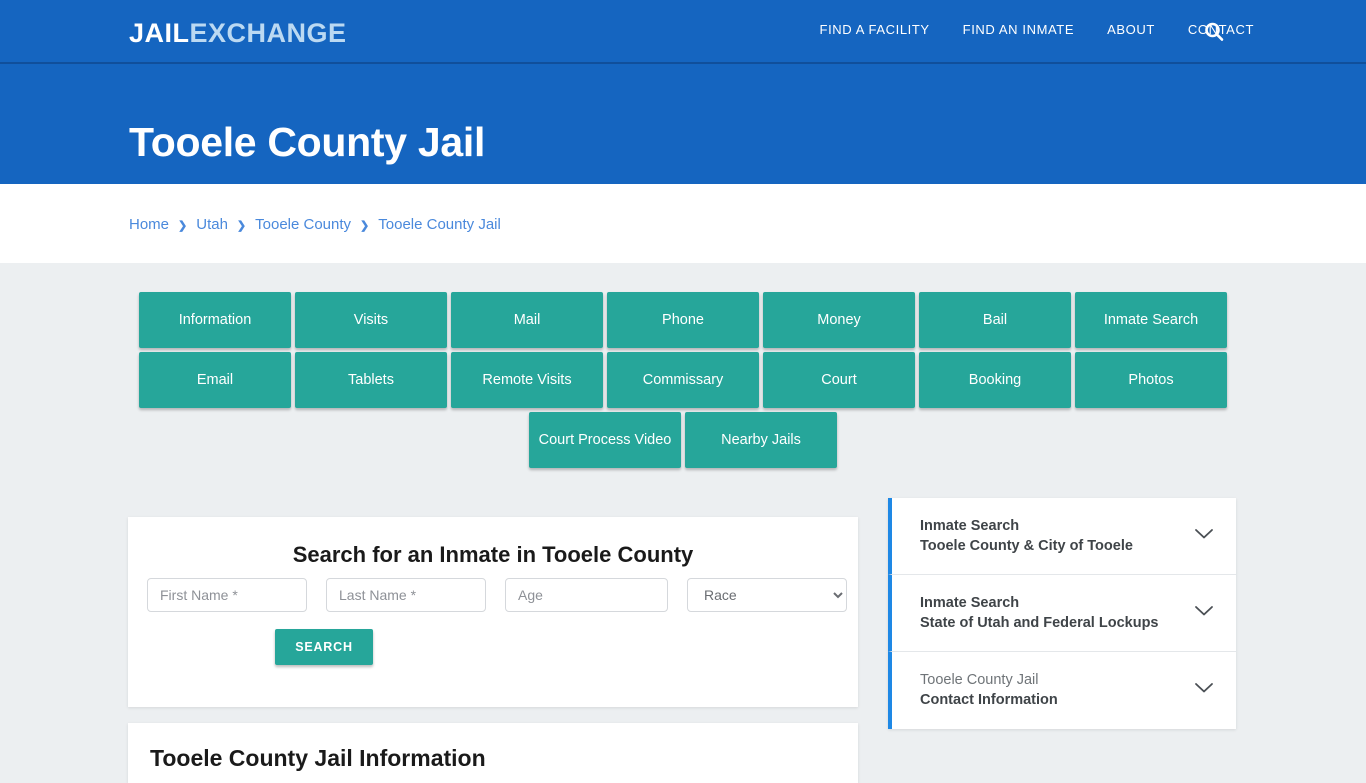 The image size is (1366, 783). I want to click on section-button-photos: Photos, so click(1151, 380).